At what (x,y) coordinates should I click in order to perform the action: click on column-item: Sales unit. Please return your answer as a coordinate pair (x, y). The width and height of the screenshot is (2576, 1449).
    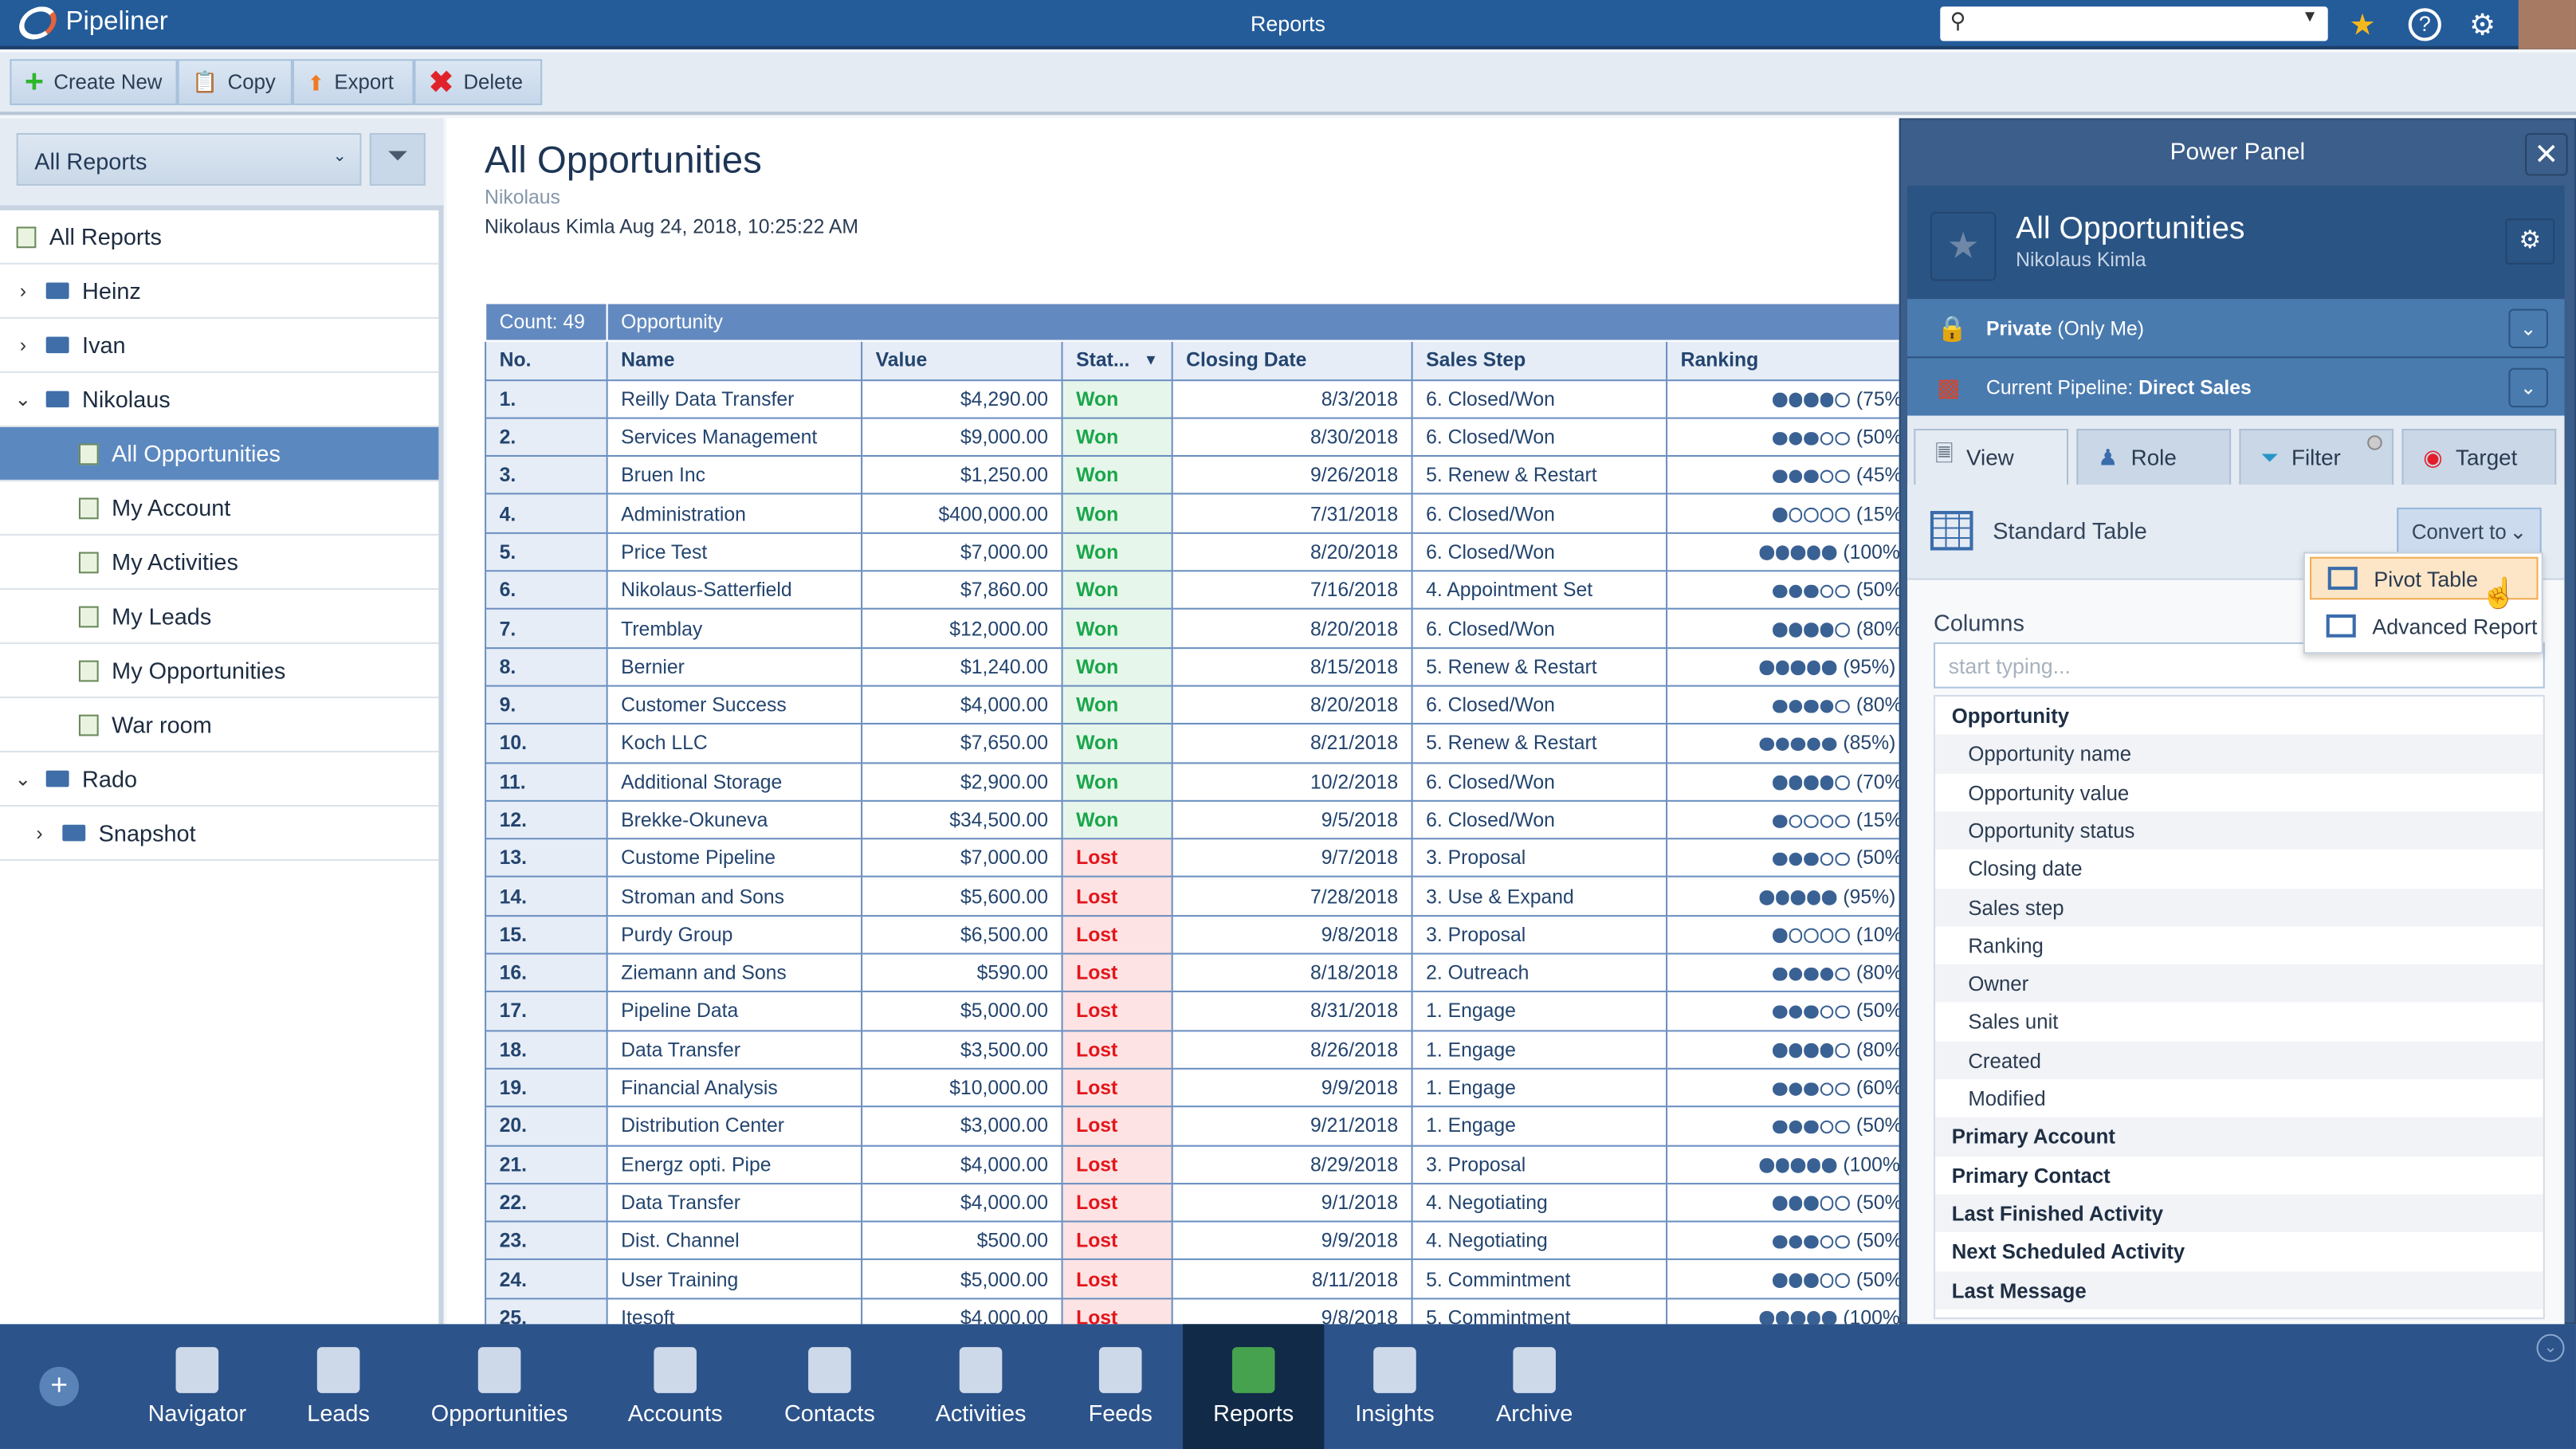
    Looking at the image, I should click on (2239, 1022).